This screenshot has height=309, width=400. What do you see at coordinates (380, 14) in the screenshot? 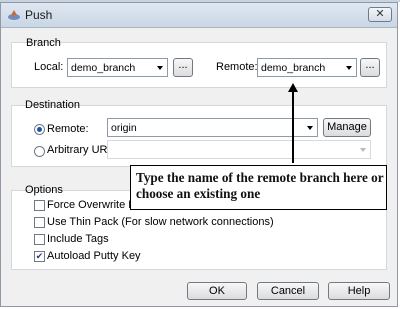
I see `close-button: ✕` at bounding box center [380, 14].